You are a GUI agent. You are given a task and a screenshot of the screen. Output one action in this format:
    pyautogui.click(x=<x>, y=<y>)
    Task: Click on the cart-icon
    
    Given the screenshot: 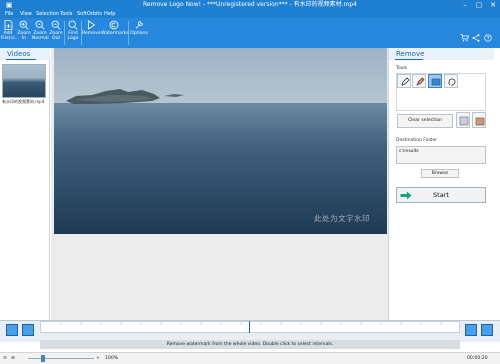 What is the action you would take?
    pyautogui.click(x=464, y=36)
    